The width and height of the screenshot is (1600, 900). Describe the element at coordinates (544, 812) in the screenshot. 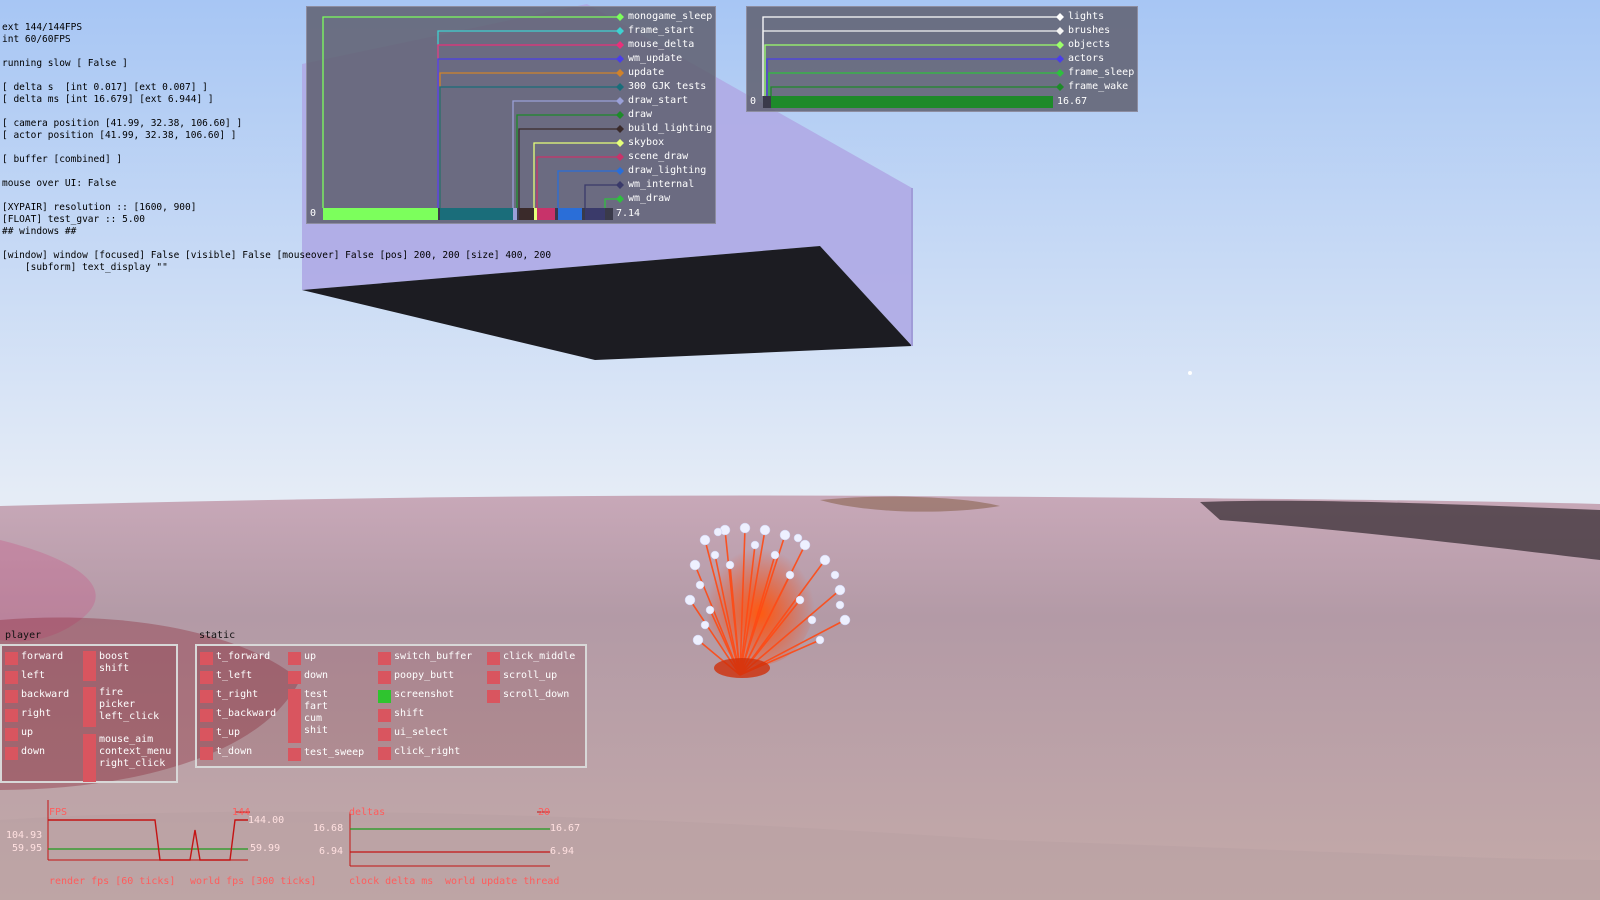

I see `deltas-graph-max: 20` at that location.